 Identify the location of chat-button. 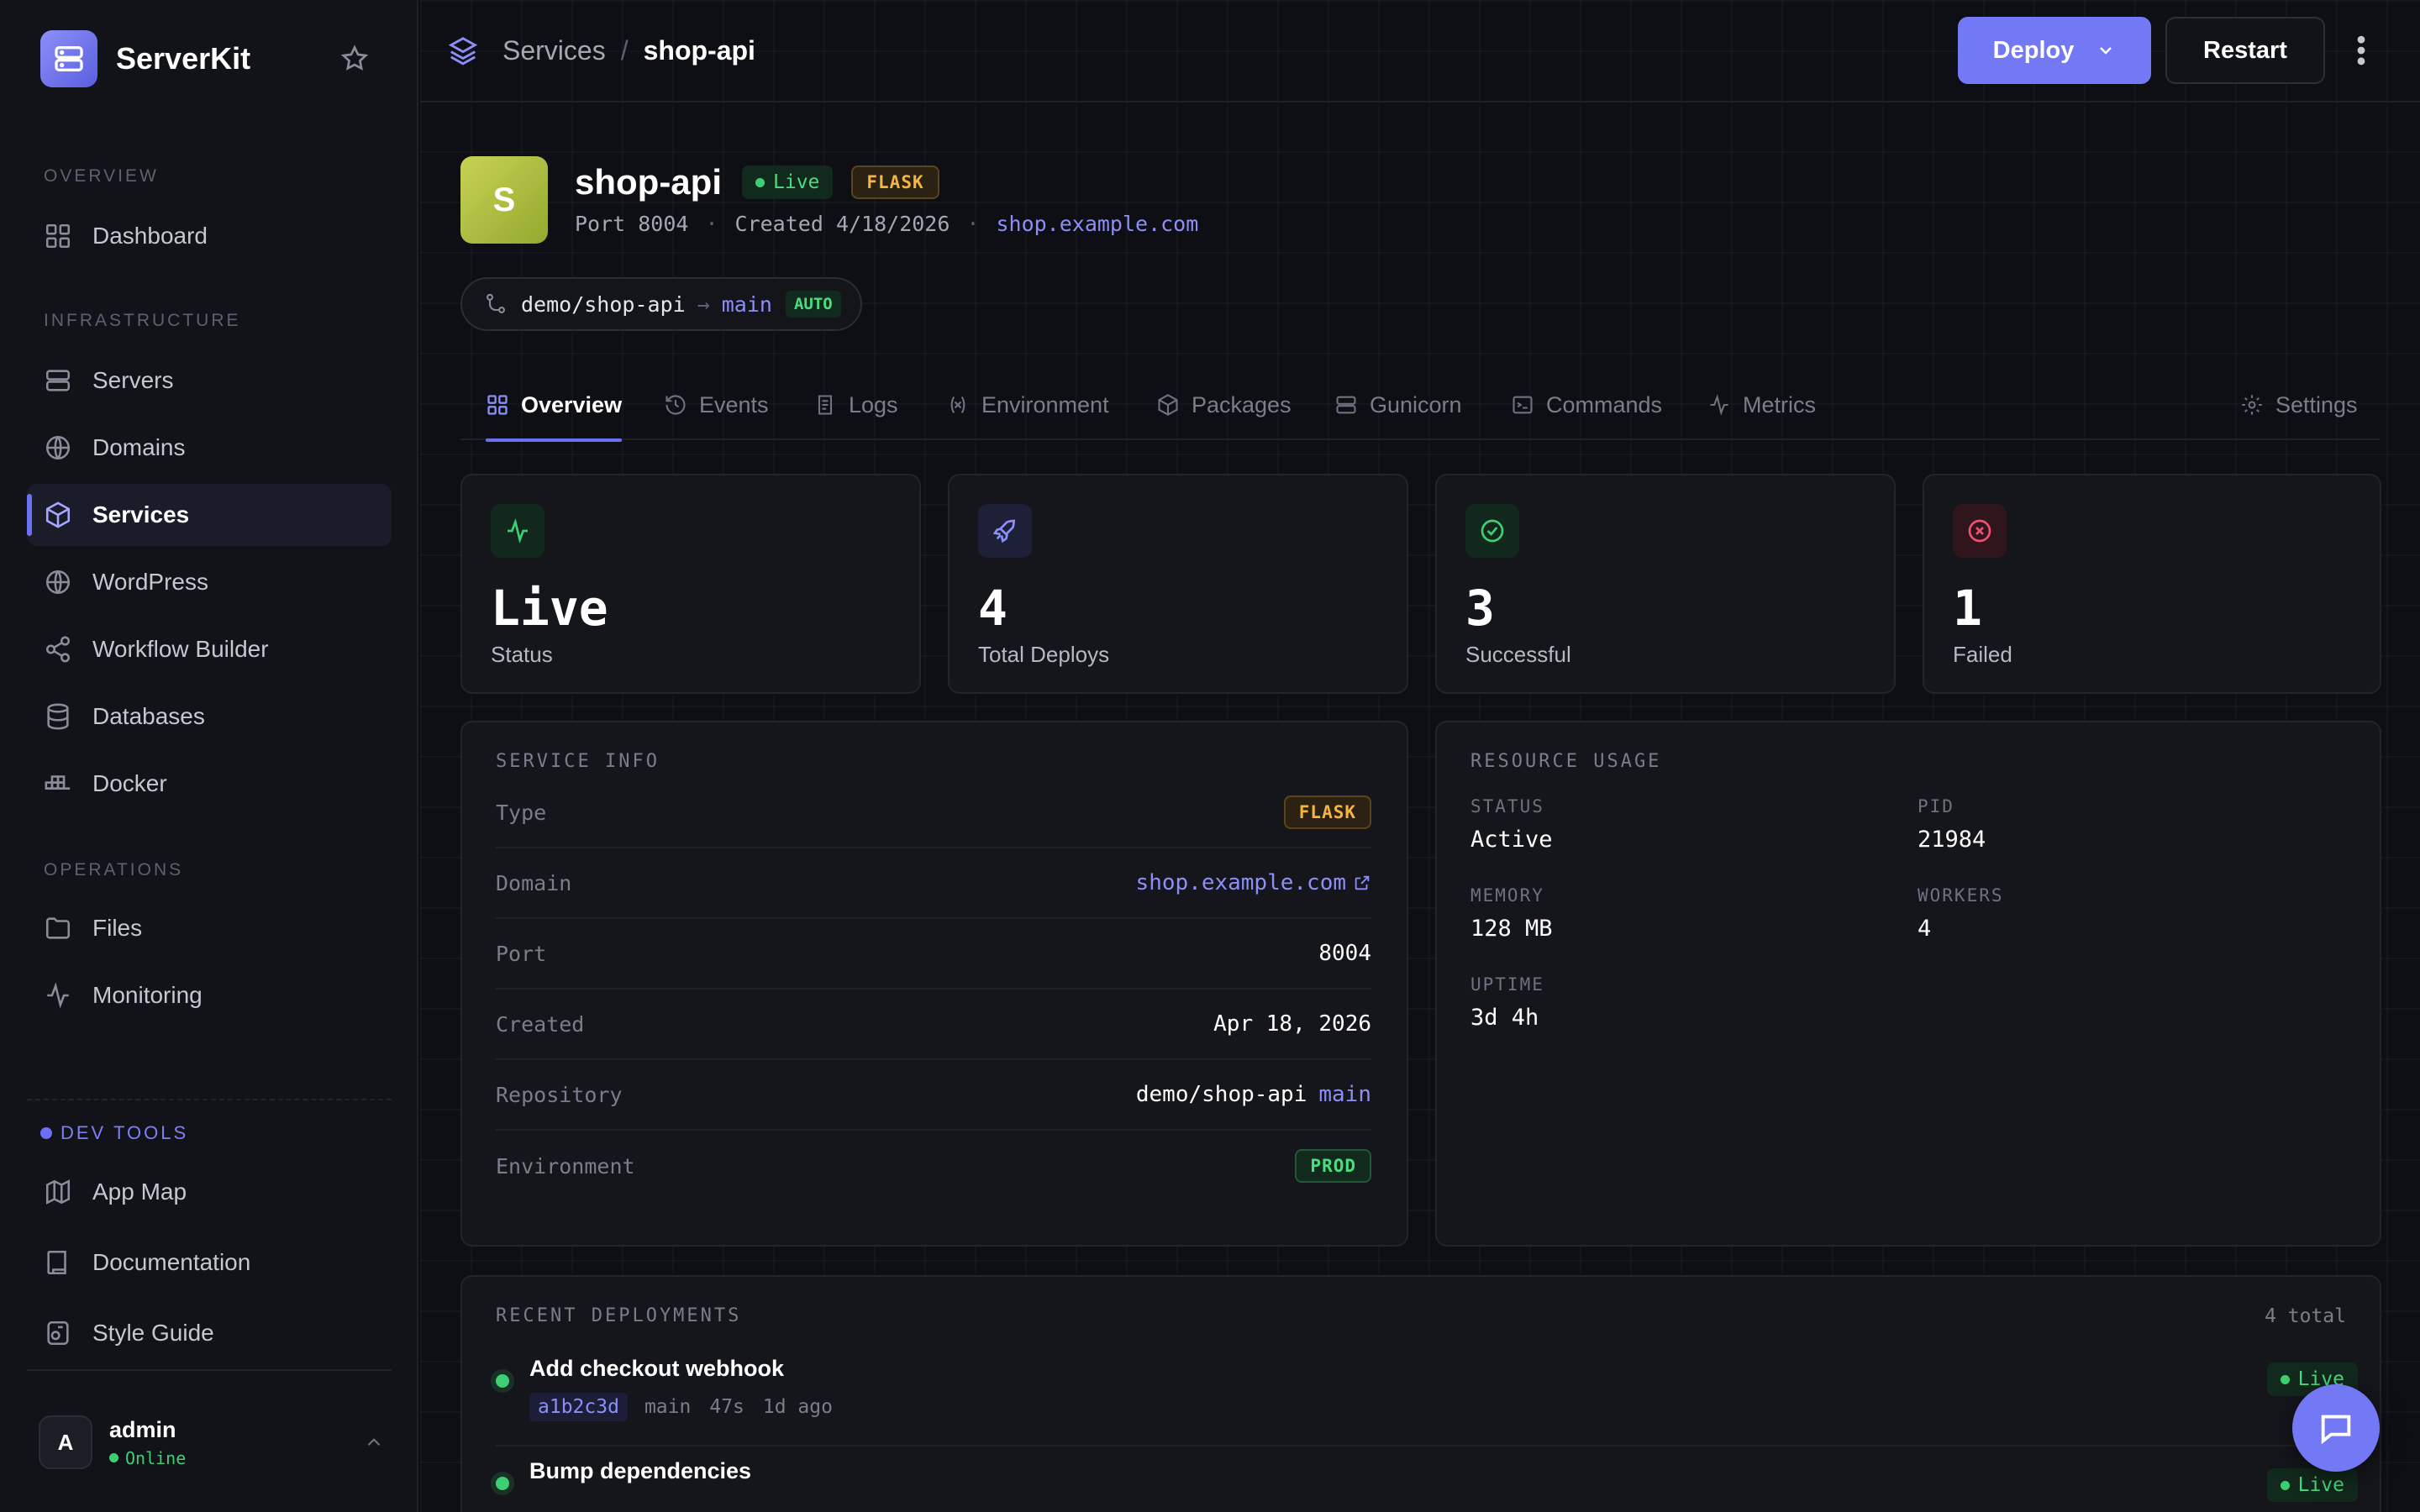
(2336, 1428).